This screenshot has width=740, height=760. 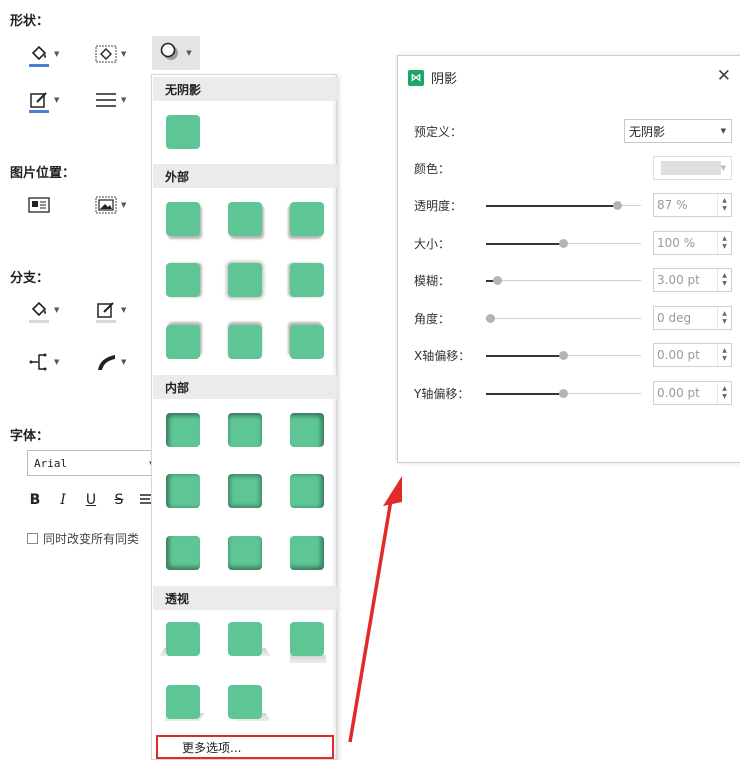 I want to click on underline-button: U, so click(x=91, y=500).